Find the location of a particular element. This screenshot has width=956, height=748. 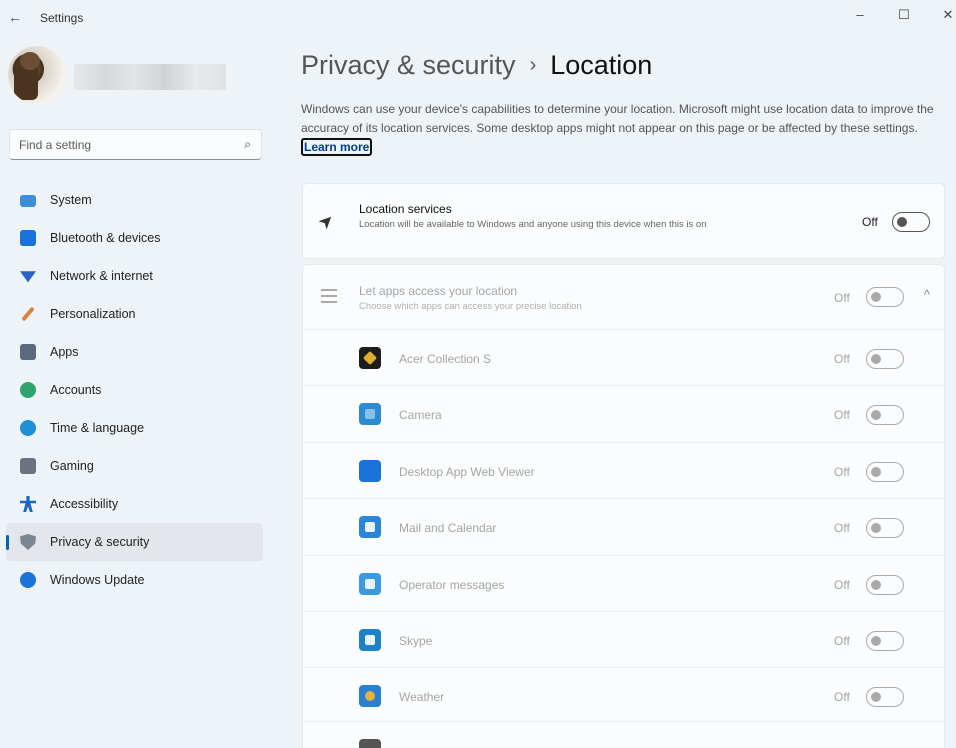

app-row: Desktop App Web Viewer Off is located at coordinates (623, 469).